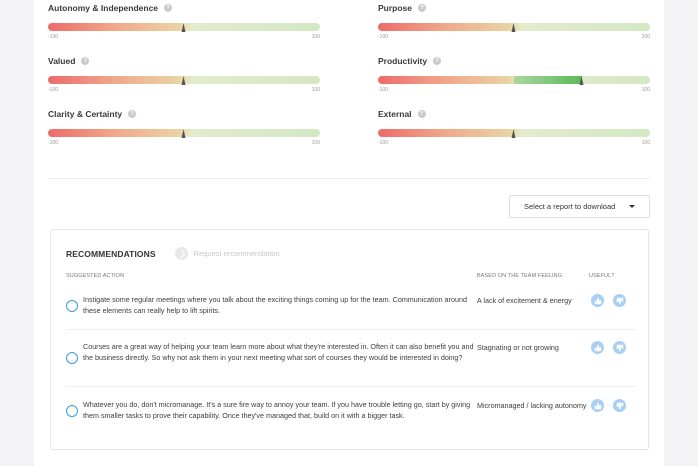 This screenshot has width=698, height=466. What do you see at coordinates (103, 8) in the screenshot?
I see `gauge-title: Autonomy & Independence` at bounding box center [103, 8].